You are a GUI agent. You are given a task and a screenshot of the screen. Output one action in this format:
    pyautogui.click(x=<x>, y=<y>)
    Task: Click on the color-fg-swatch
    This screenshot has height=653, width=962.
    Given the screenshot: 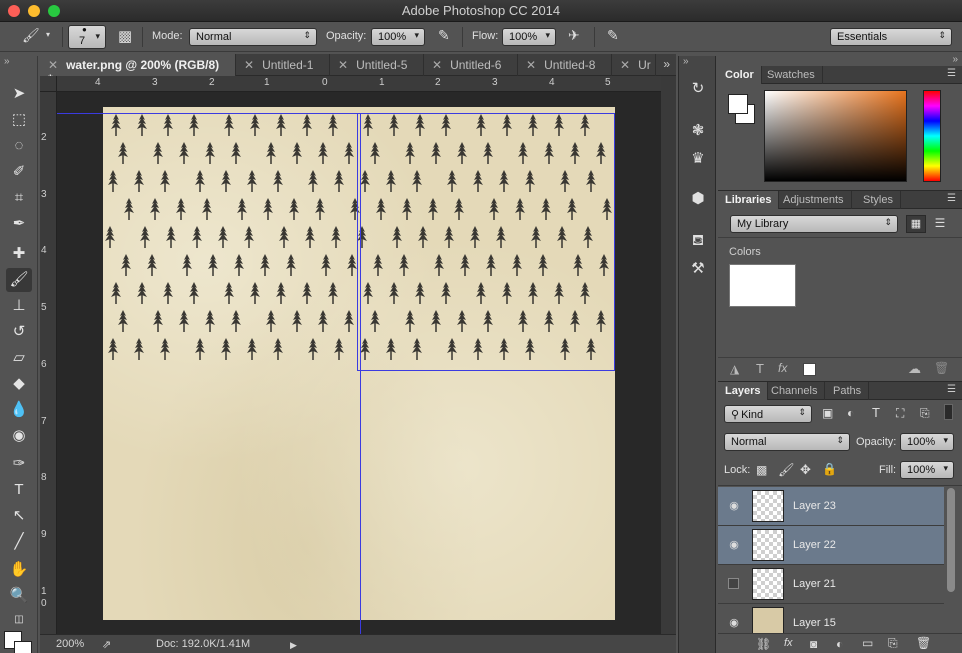 What is the action you would take?
    pyautogui.click(x=738, y=104)
    